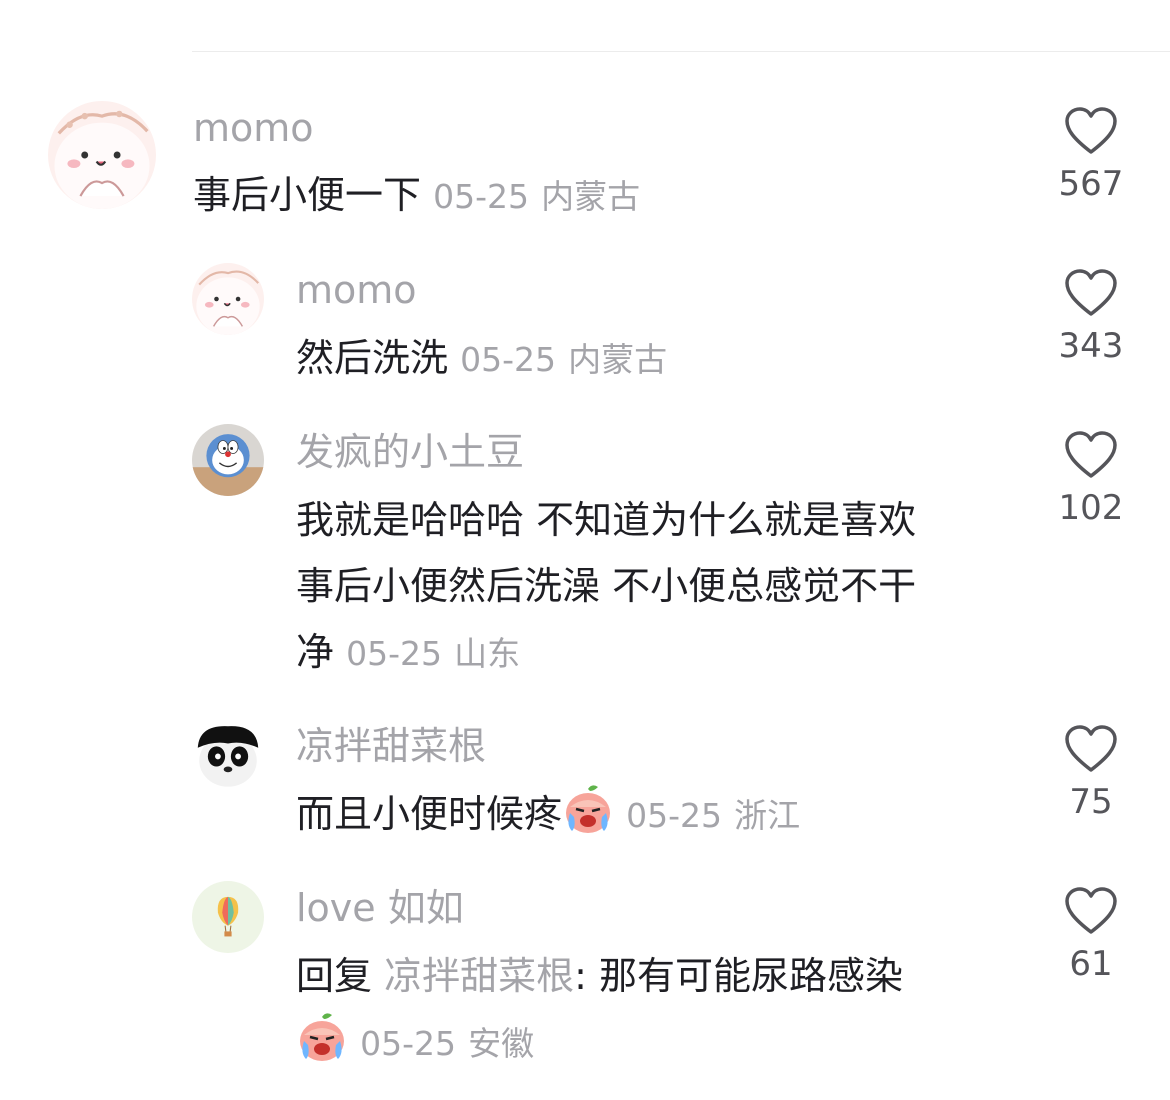 The height and width of the screenshot is (1100, 1170). I want to click on like-count: 343, so click(1091, 346).